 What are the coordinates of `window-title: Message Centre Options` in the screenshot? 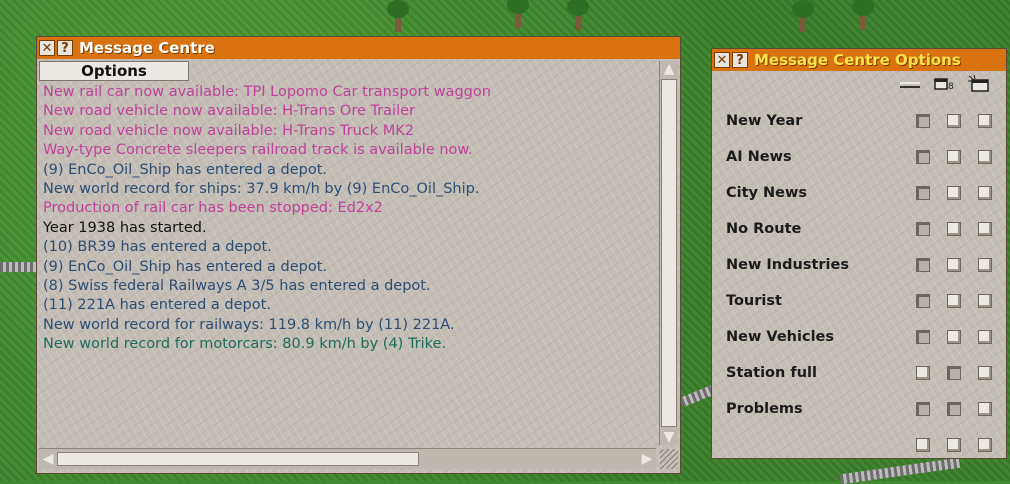 It's located at (857, 60).